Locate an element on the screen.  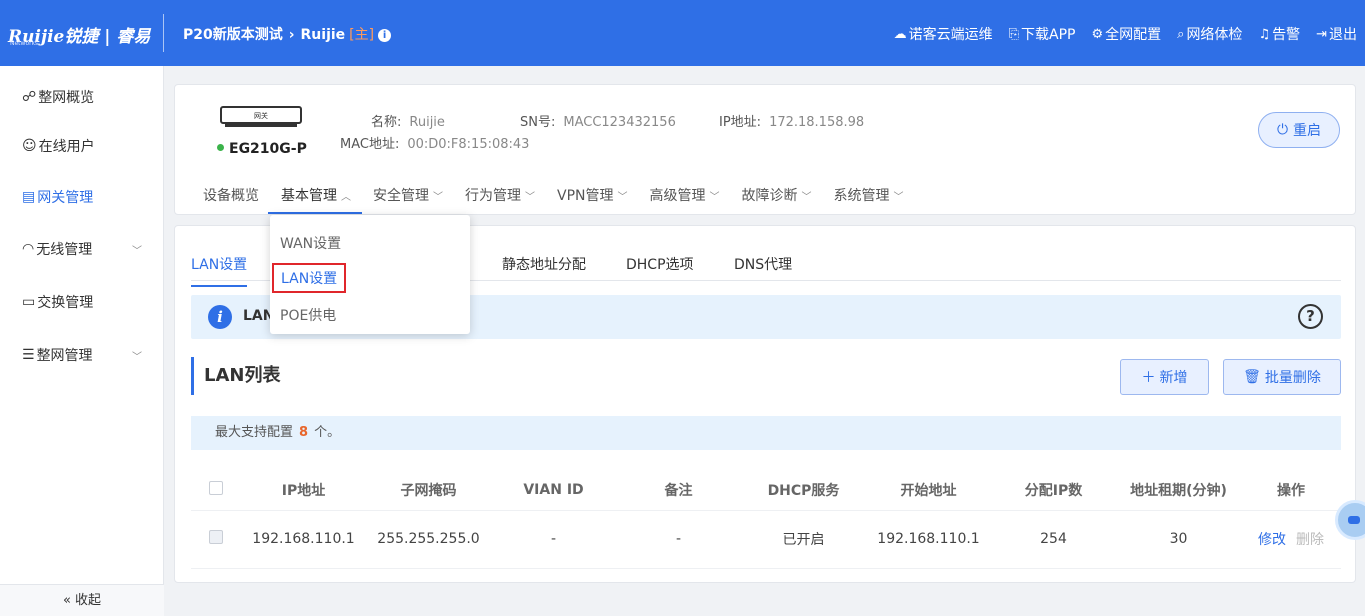
breadcrumb-project: P20新版本测试 is located at coordinates (233, 35).